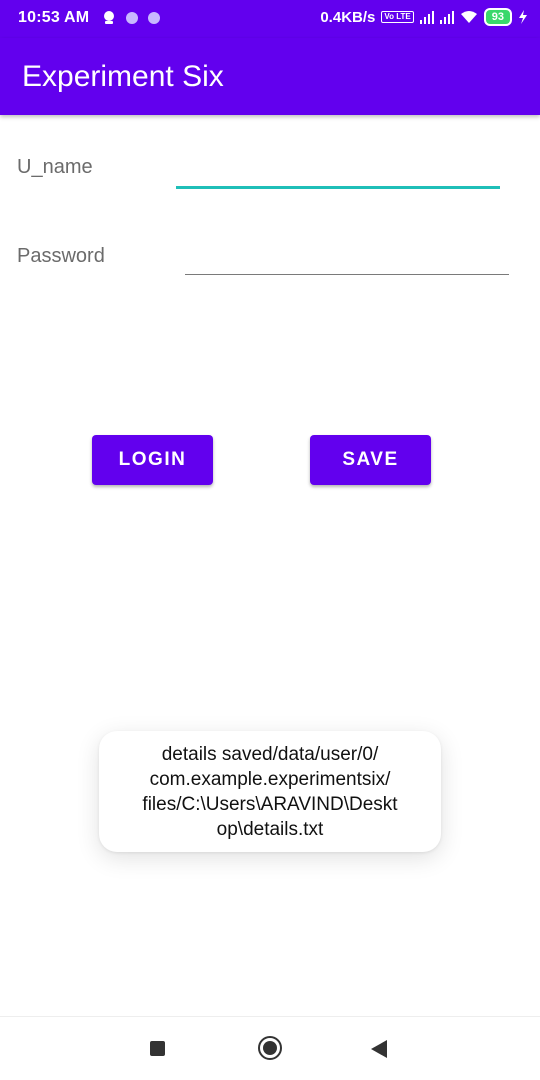 Image resolution: width=540 pixels, height=1080 pixels. What do you see at coordinates (497, 17) in the screenshot?
I see `battery-icon: 93` at bounding box center [497, 17].